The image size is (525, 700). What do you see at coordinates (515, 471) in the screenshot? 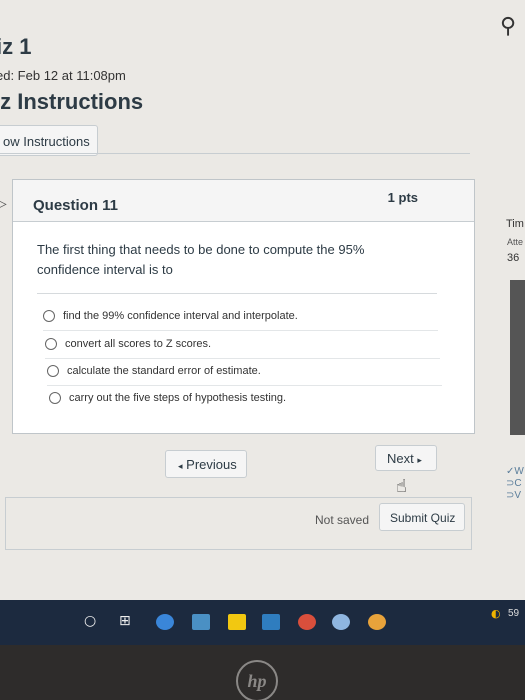
I see `sidebar-question-link: ✓W` at bounding box center [515, 471].